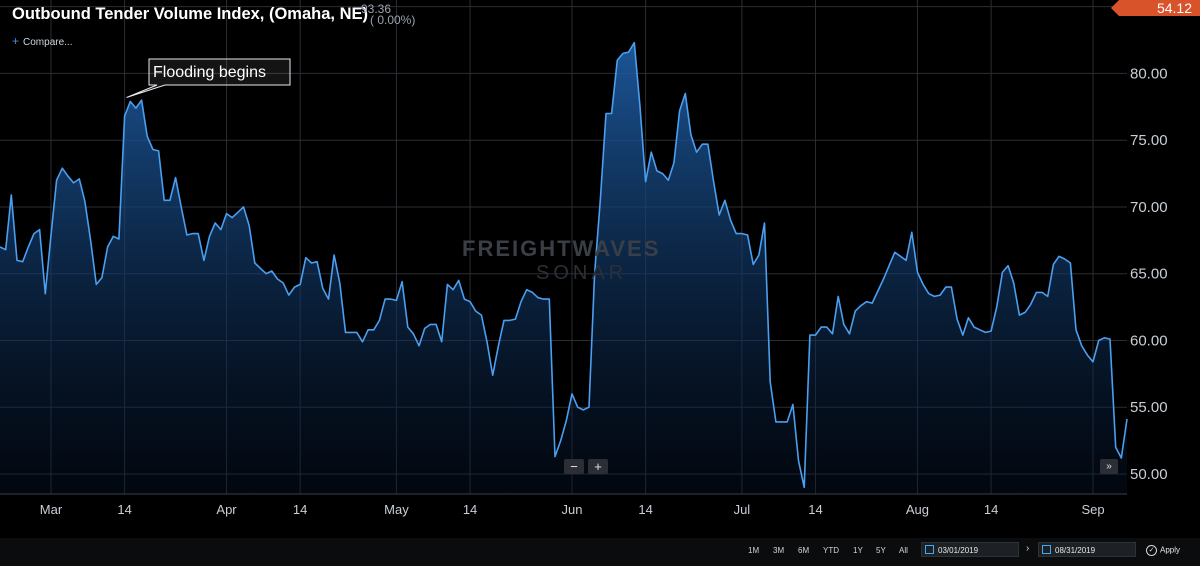 This screenshot has width=1200, height=566. I want to click on current-value-badge: 54.12, so click(1155, 8).